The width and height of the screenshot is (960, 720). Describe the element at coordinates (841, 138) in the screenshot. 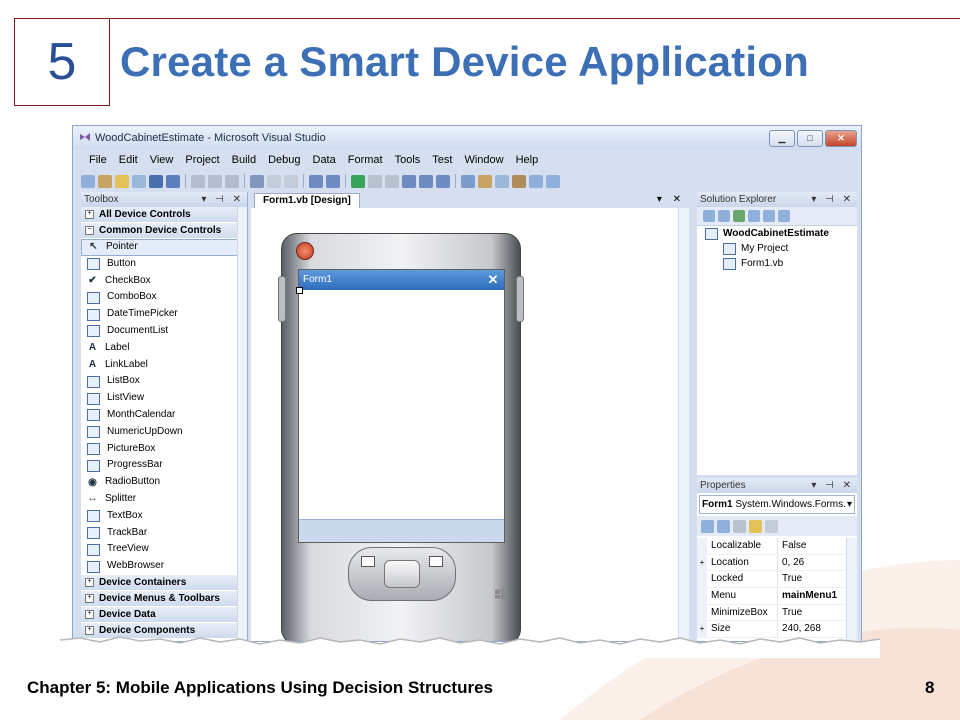

I see `close-window-button: ✕` at that location.